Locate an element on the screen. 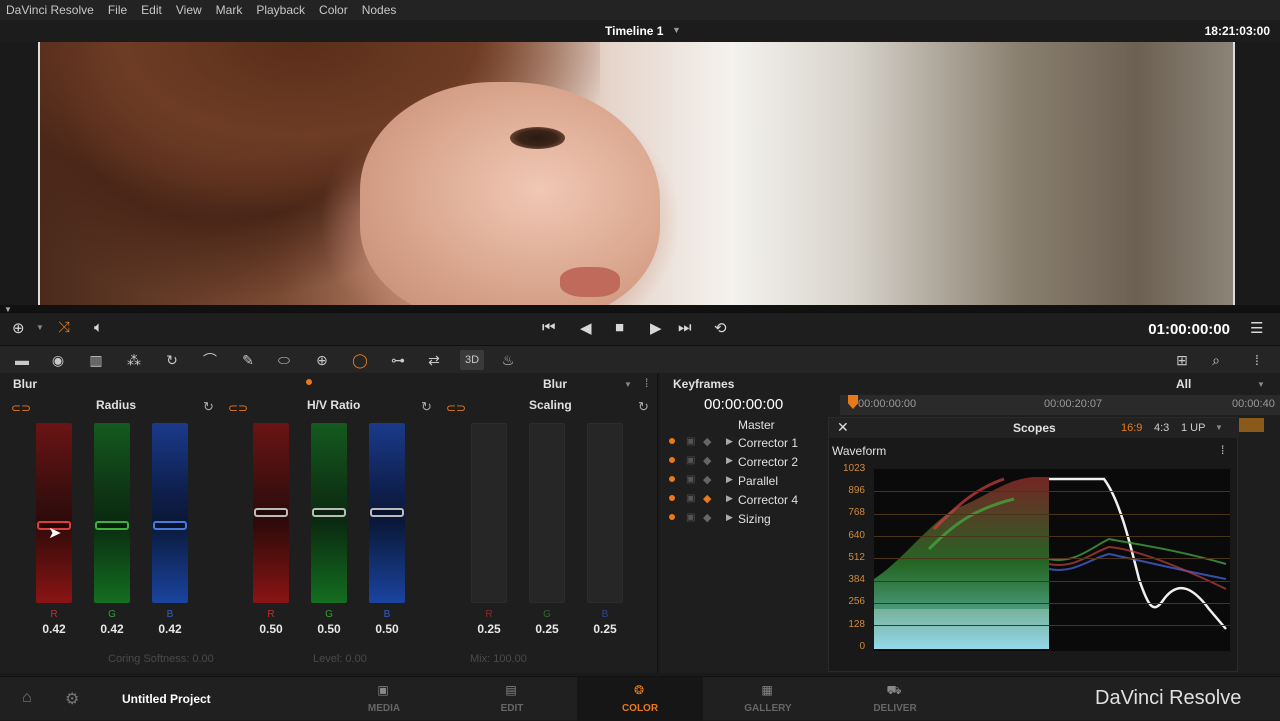  menu-view: View is located at coordinates (190, 10).